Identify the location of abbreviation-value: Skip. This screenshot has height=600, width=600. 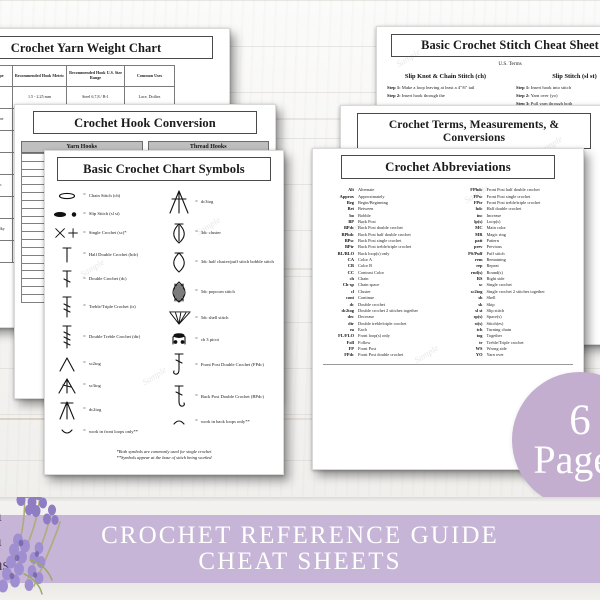
(490, 304).